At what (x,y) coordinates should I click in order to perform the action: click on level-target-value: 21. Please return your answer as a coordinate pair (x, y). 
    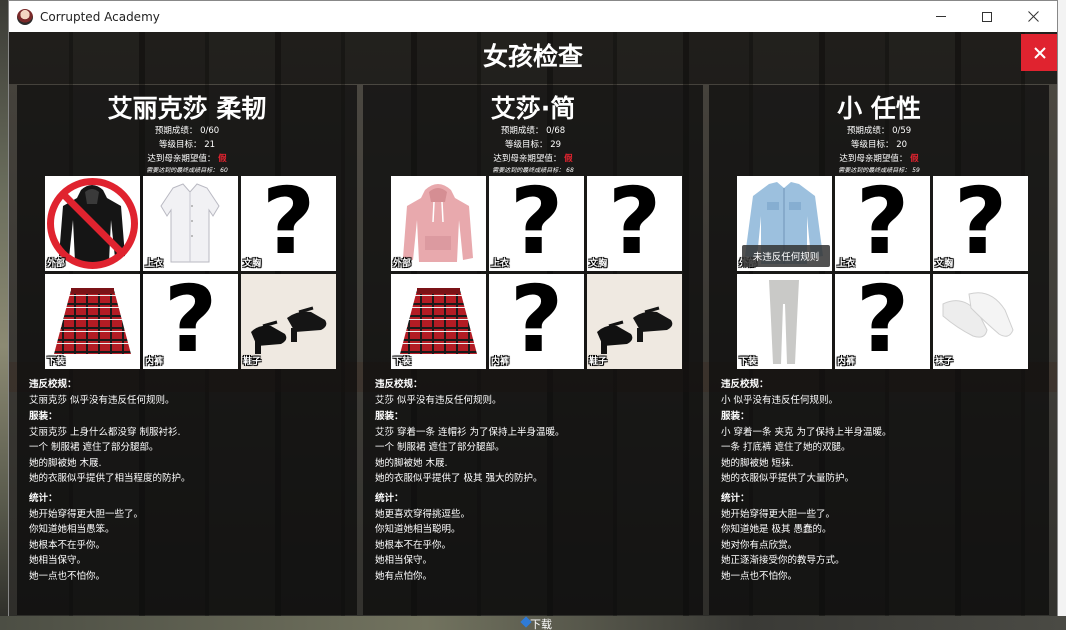
    Looking at the image, I should click on (210, 145).